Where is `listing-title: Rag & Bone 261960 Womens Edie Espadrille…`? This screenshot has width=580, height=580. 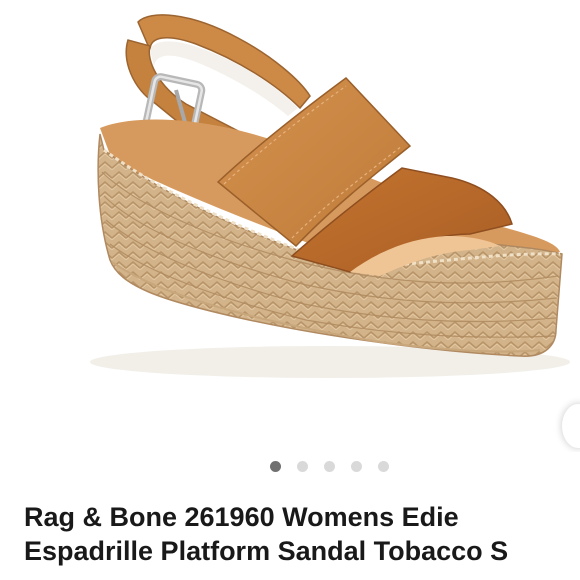 listing-title: Rag & Bone 261960 Womens Edie Espadrille… is located at coordinates (302, 534).